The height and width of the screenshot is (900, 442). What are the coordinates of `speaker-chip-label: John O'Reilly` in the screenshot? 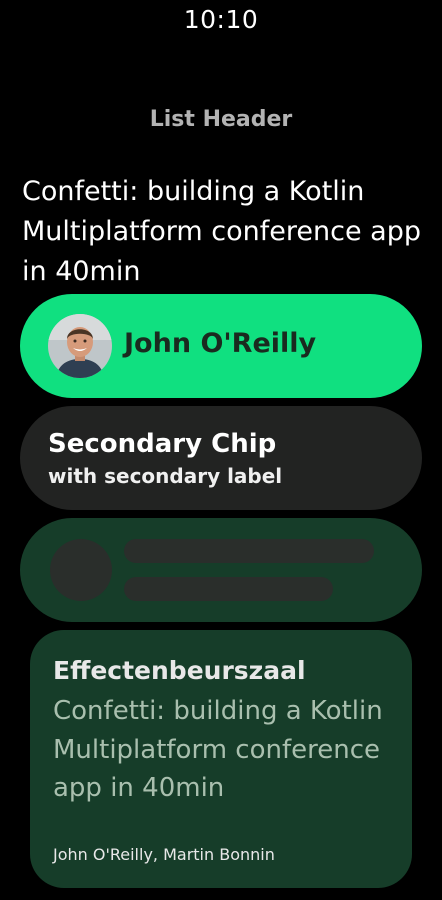 It's located at (220, 343).